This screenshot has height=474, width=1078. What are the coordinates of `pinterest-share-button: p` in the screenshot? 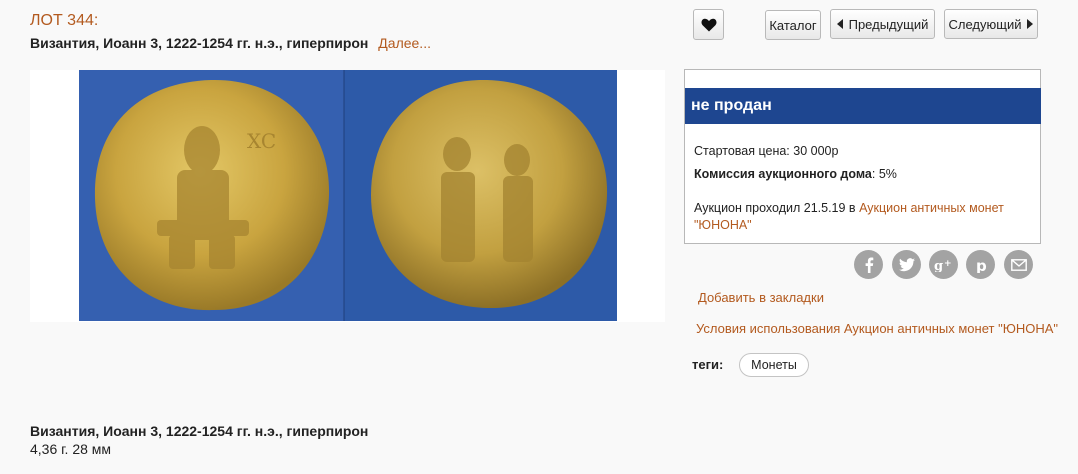 It's located at (980, 264).